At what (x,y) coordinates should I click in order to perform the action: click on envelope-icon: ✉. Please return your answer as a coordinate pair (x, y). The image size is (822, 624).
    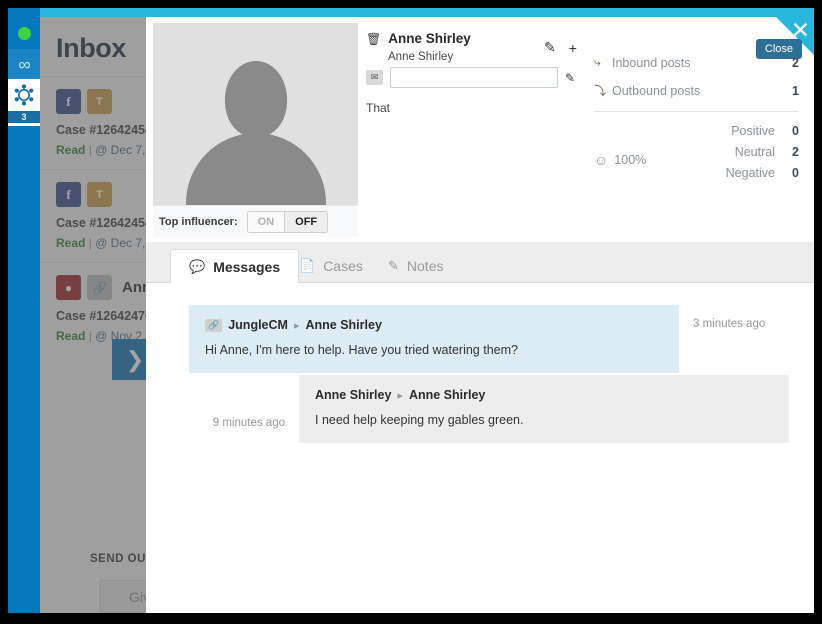
    Looking at the image, I should click on (374, 77).